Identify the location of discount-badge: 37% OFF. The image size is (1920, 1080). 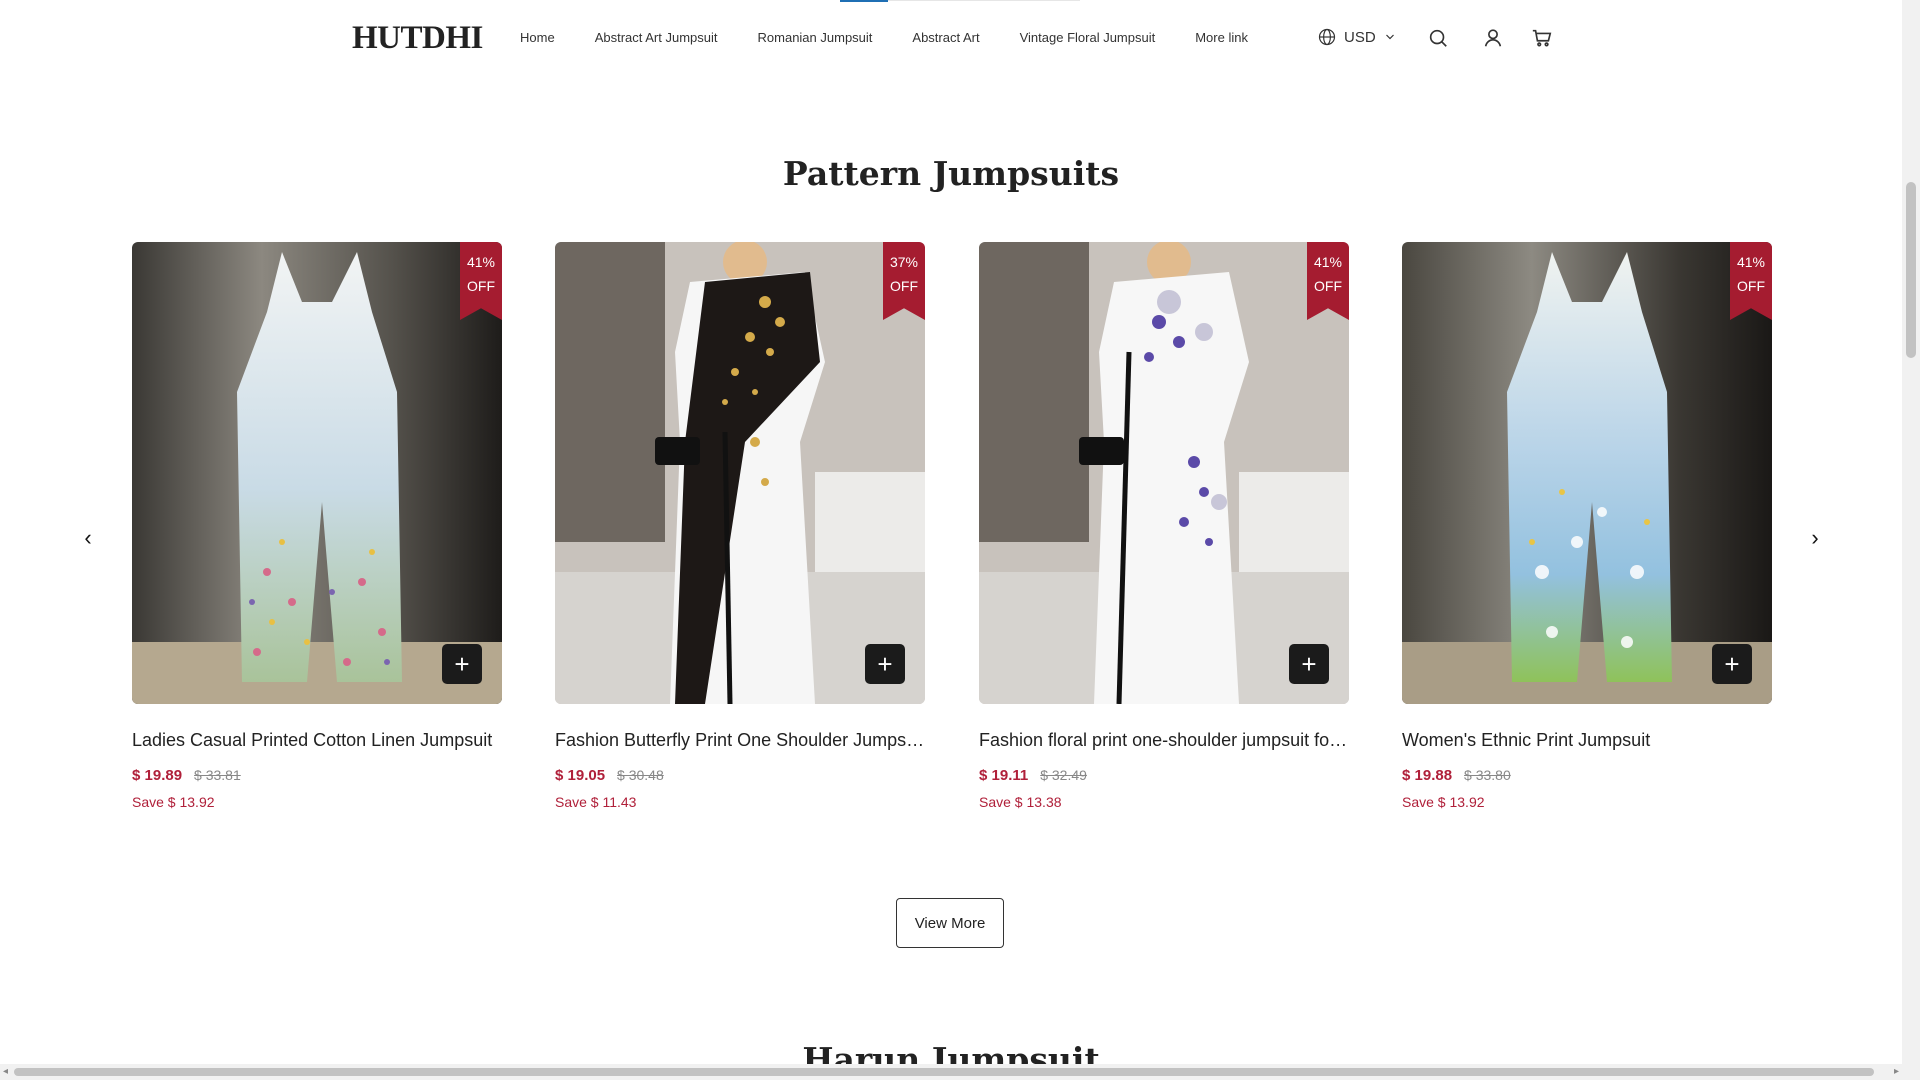
(904, 281).